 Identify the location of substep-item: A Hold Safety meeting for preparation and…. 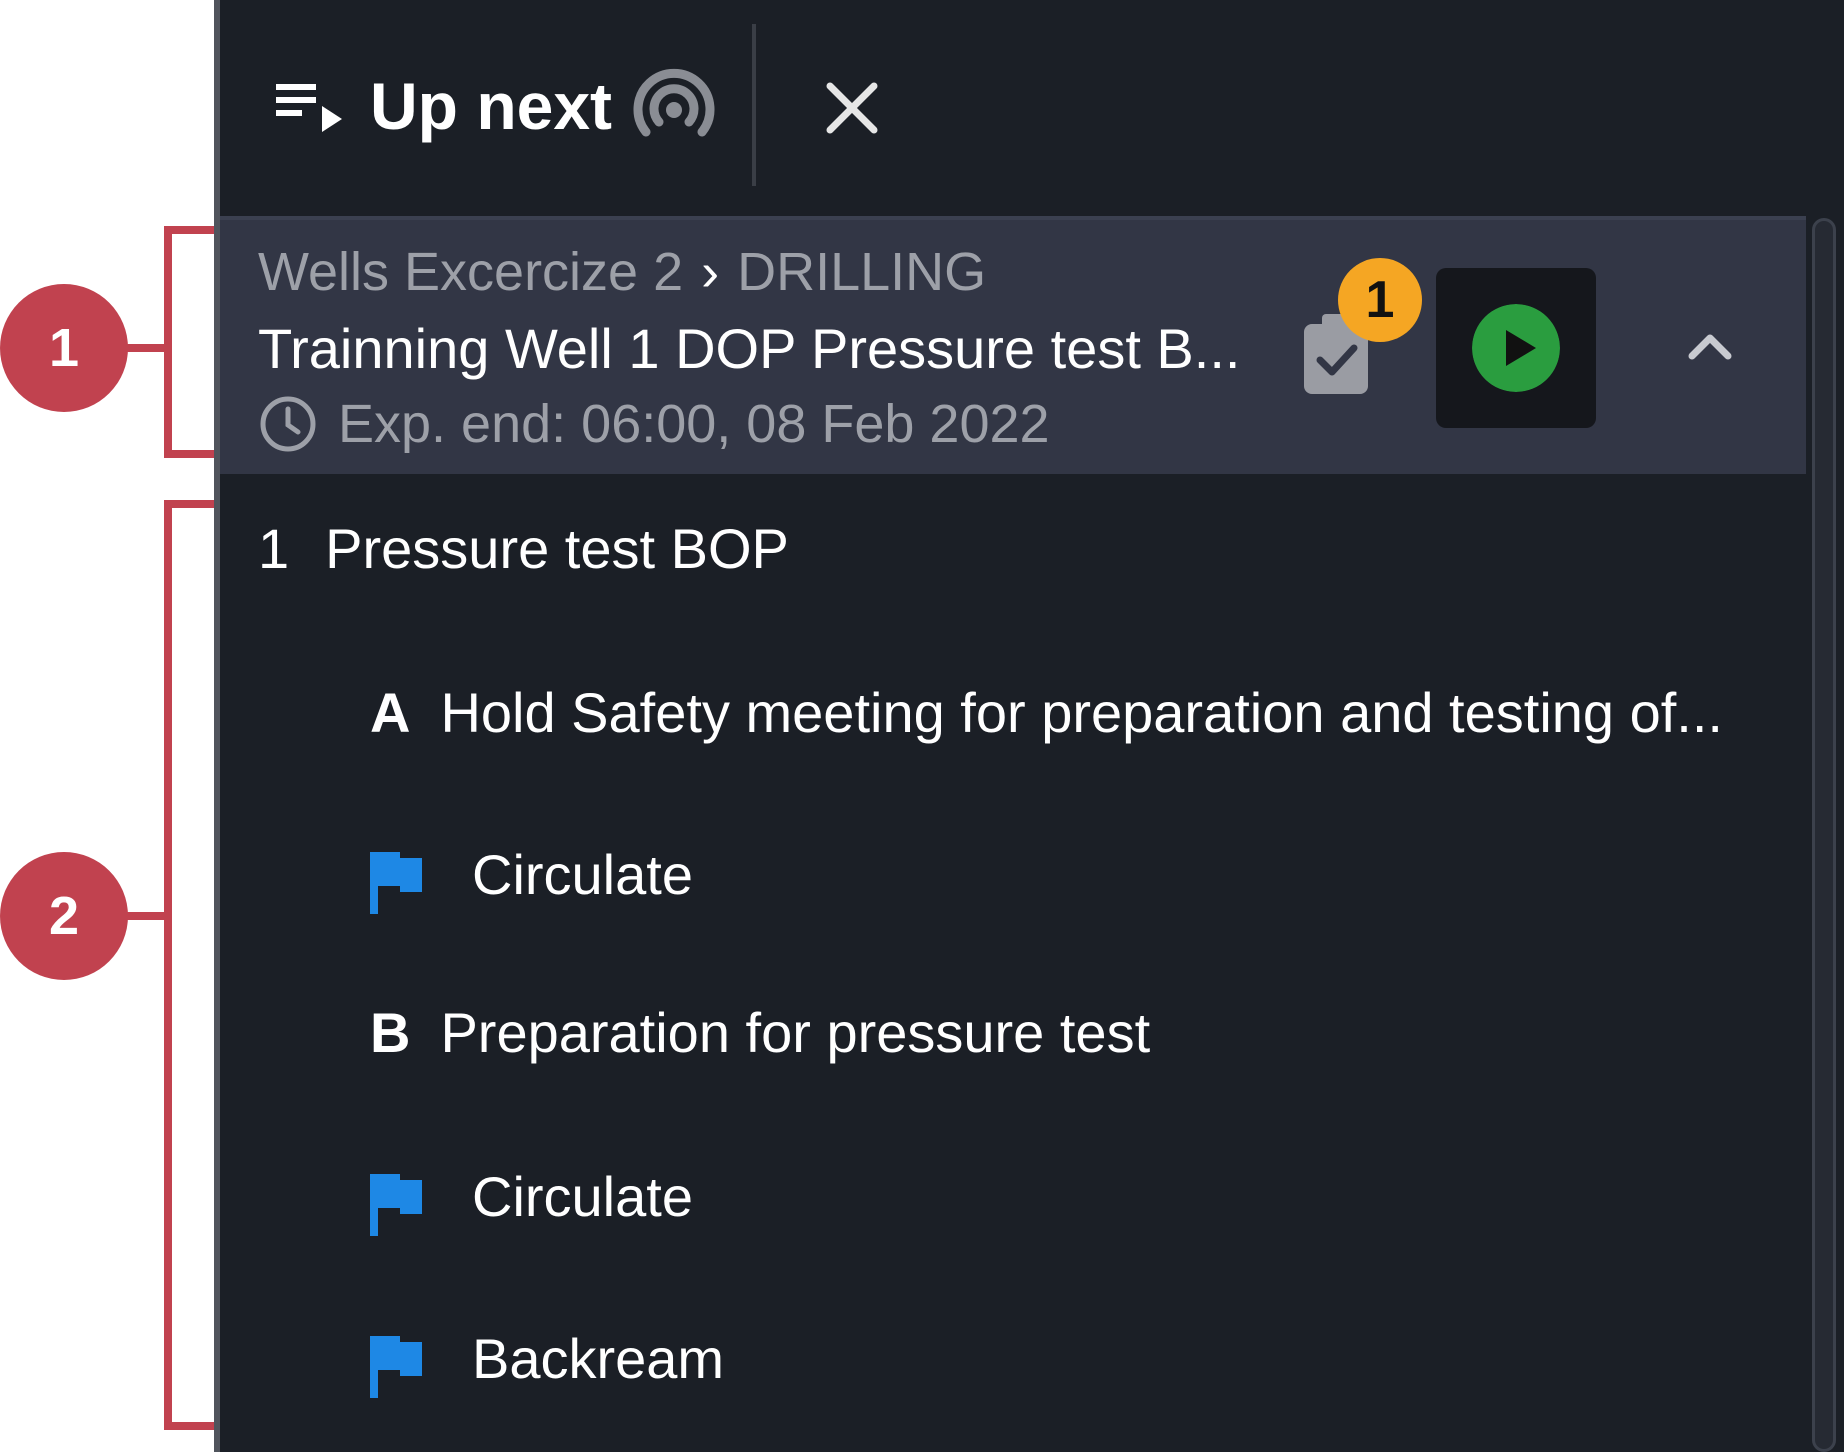
(1046, 713).